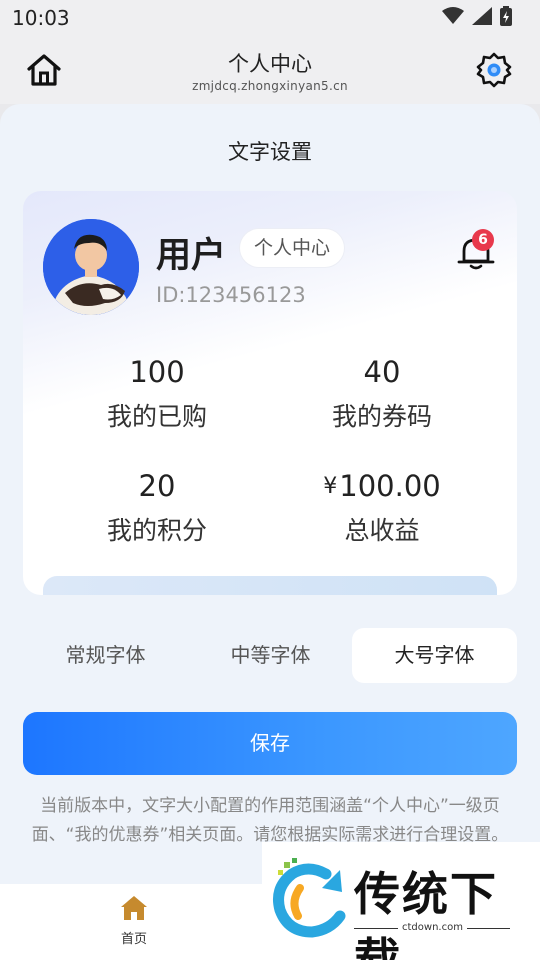 This screenshot has width=540, height=960. Describe the element at coordinates (270, 64) in the screenshot. I see `page-title: 个人中心` at that location.